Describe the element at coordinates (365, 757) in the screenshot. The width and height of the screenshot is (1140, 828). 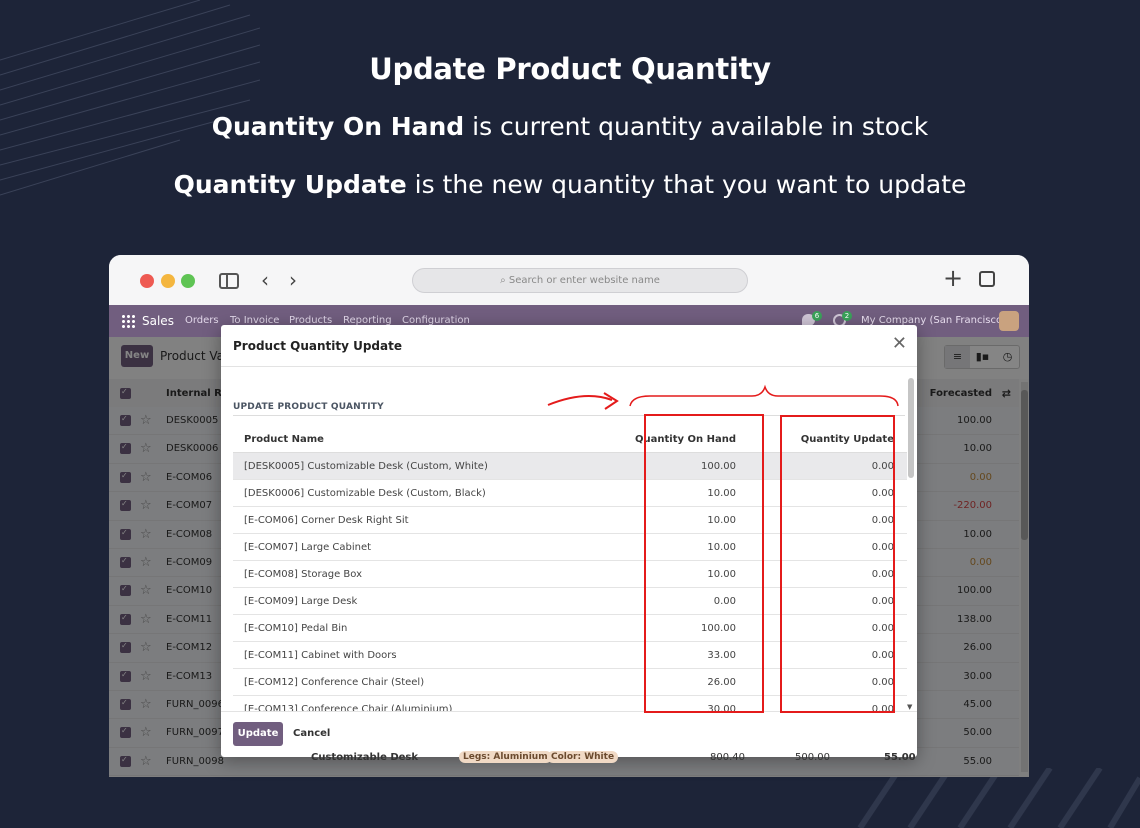
I see `bottom-row-name: Customizable Desk` at that location.